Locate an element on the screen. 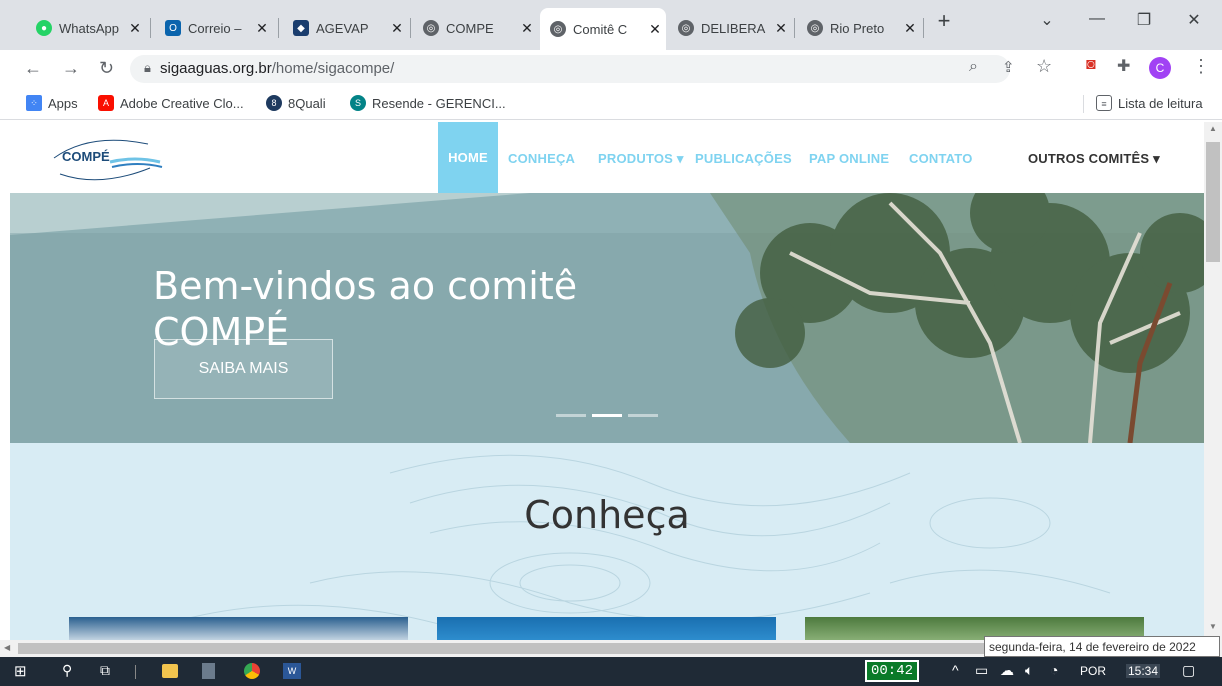 The image size is (1222, 686). sharepoint-icon: S is located at coordinates (358, 103).